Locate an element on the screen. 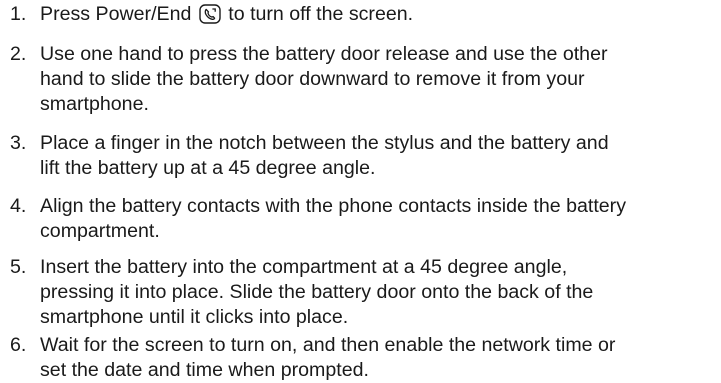 The height and width of the screenshot is (383, 721). step-number: 6. is located at coordinates (18, 345).